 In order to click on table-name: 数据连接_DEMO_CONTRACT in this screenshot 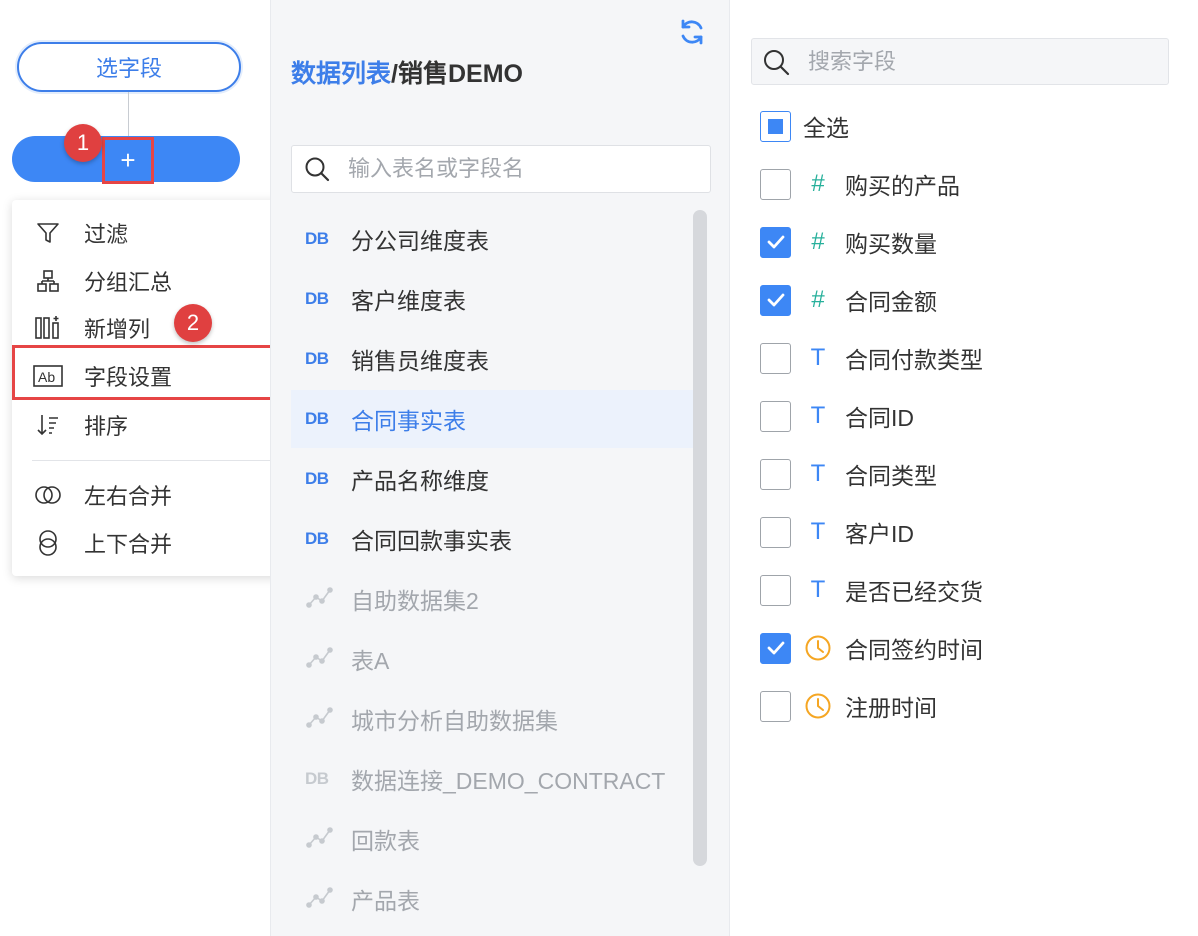, I will do `click(508, 781)`.